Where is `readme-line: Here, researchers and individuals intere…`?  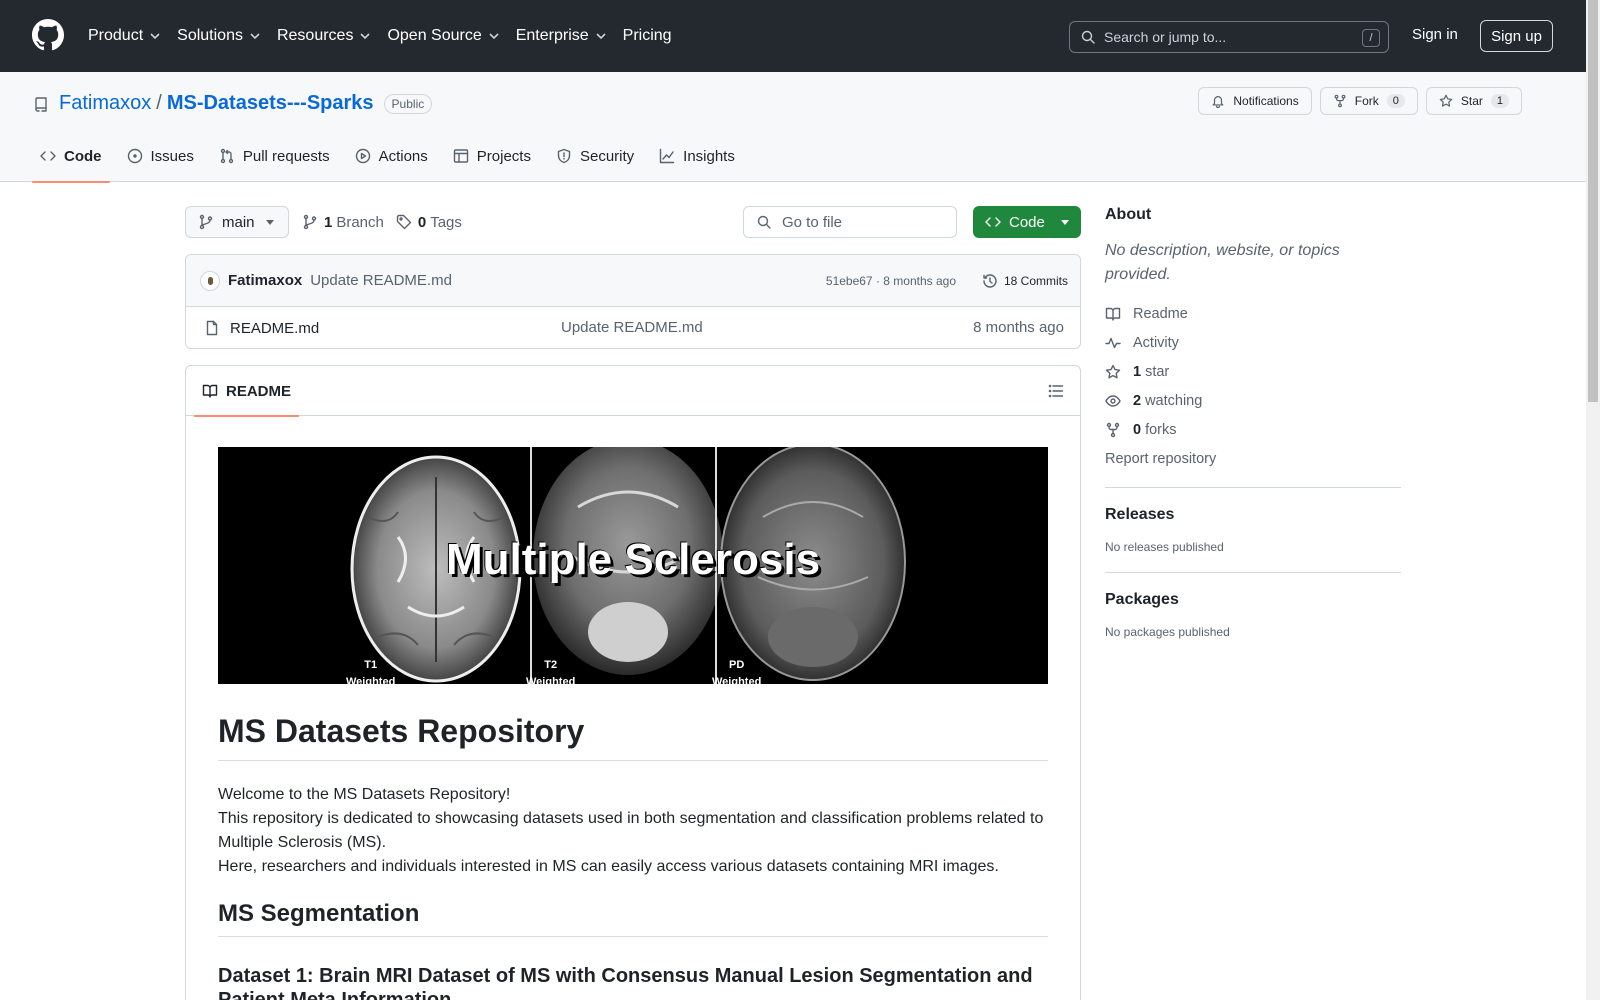 readme-line: Here, researchers and individuals intere… is located at coordinates (608, 866).